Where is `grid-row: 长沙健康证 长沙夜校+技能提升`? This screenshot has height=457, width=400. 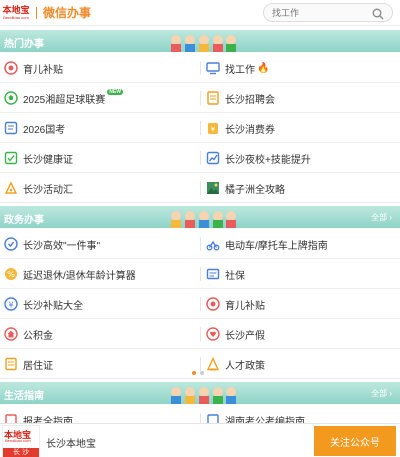 grid-row: 长沙健康证 长沙夜校+技能提升 is located at coordinates (200, 158).